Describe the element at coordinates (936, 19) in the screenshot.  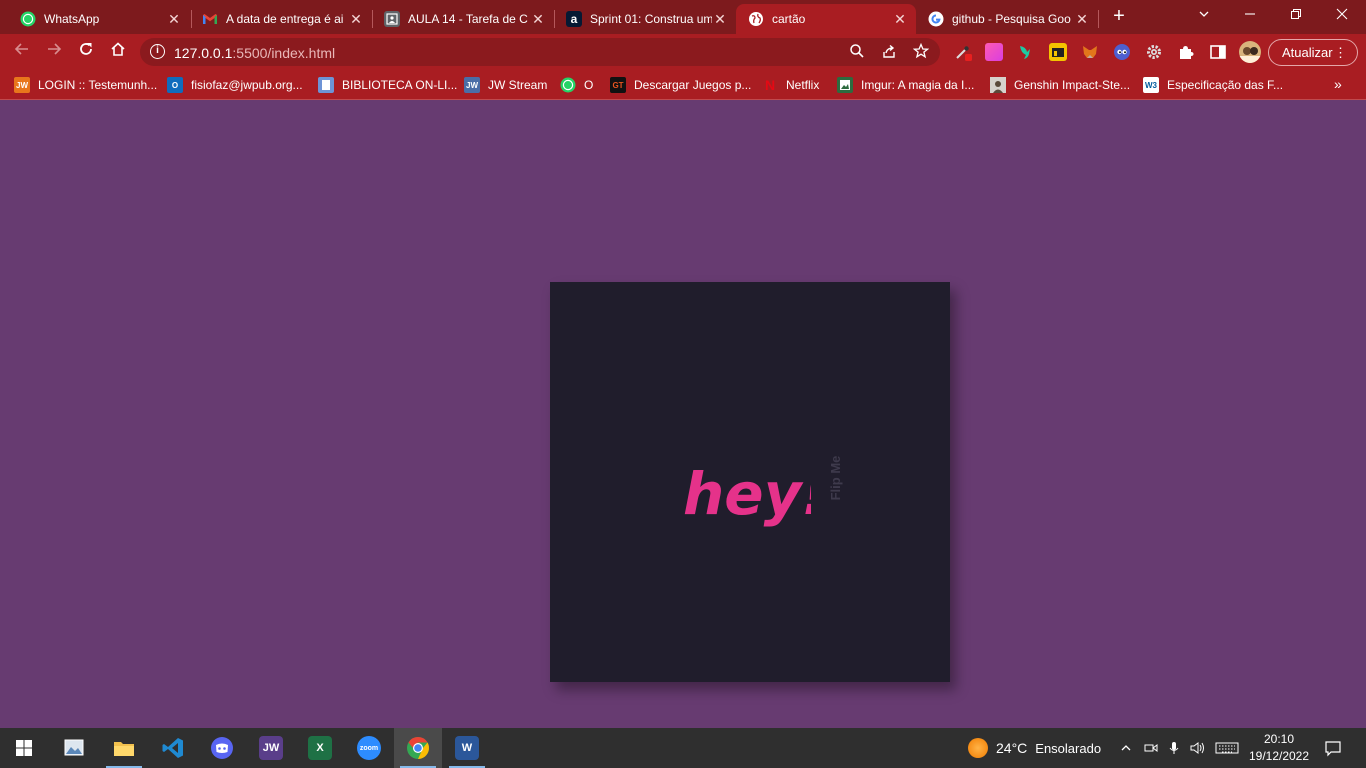
I see `google-icon` at that location.